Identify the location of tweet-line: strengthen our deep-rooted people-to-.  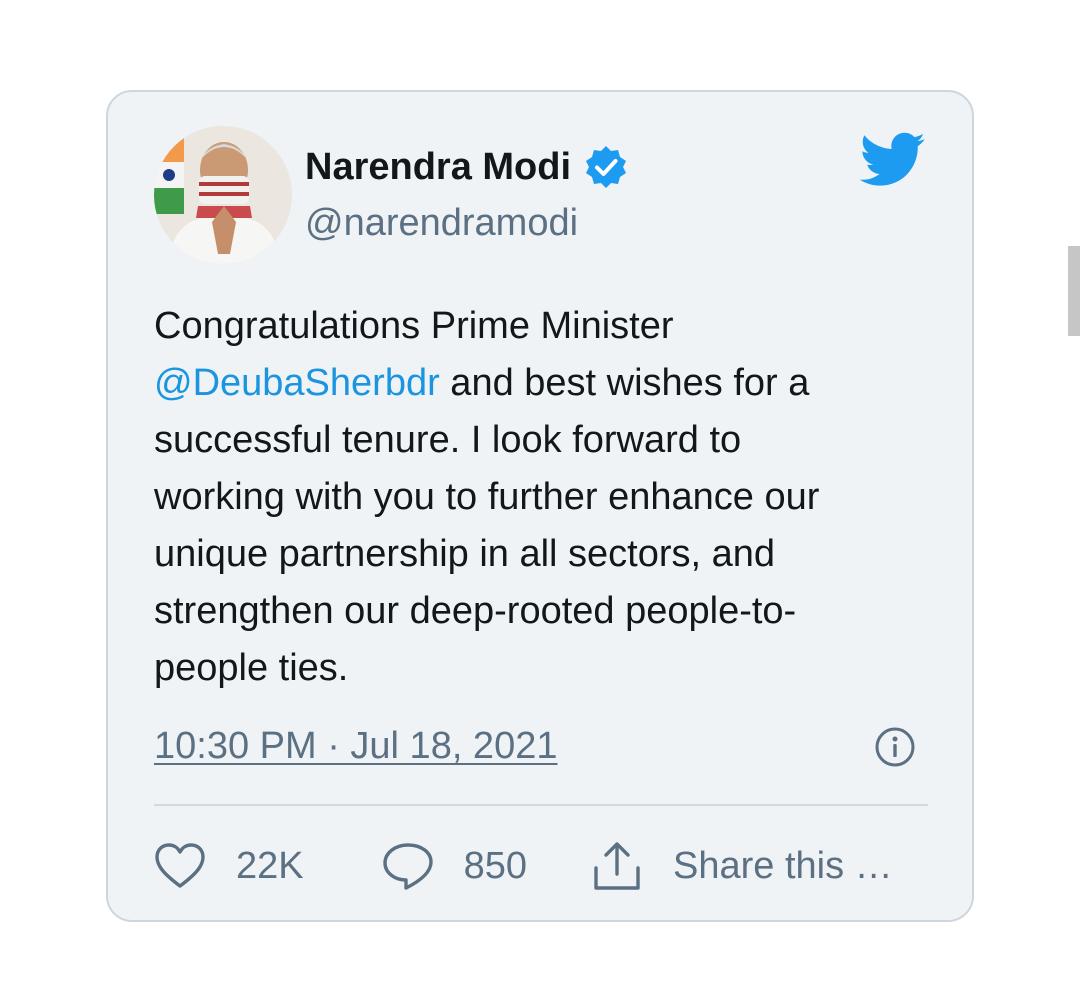
(475, 611).